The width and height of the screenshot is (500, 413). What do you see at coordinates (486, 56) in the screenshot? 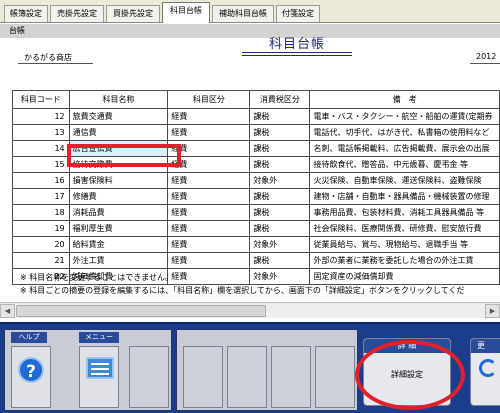
I see `period-text: 2012` at bounding box center [486, 56].